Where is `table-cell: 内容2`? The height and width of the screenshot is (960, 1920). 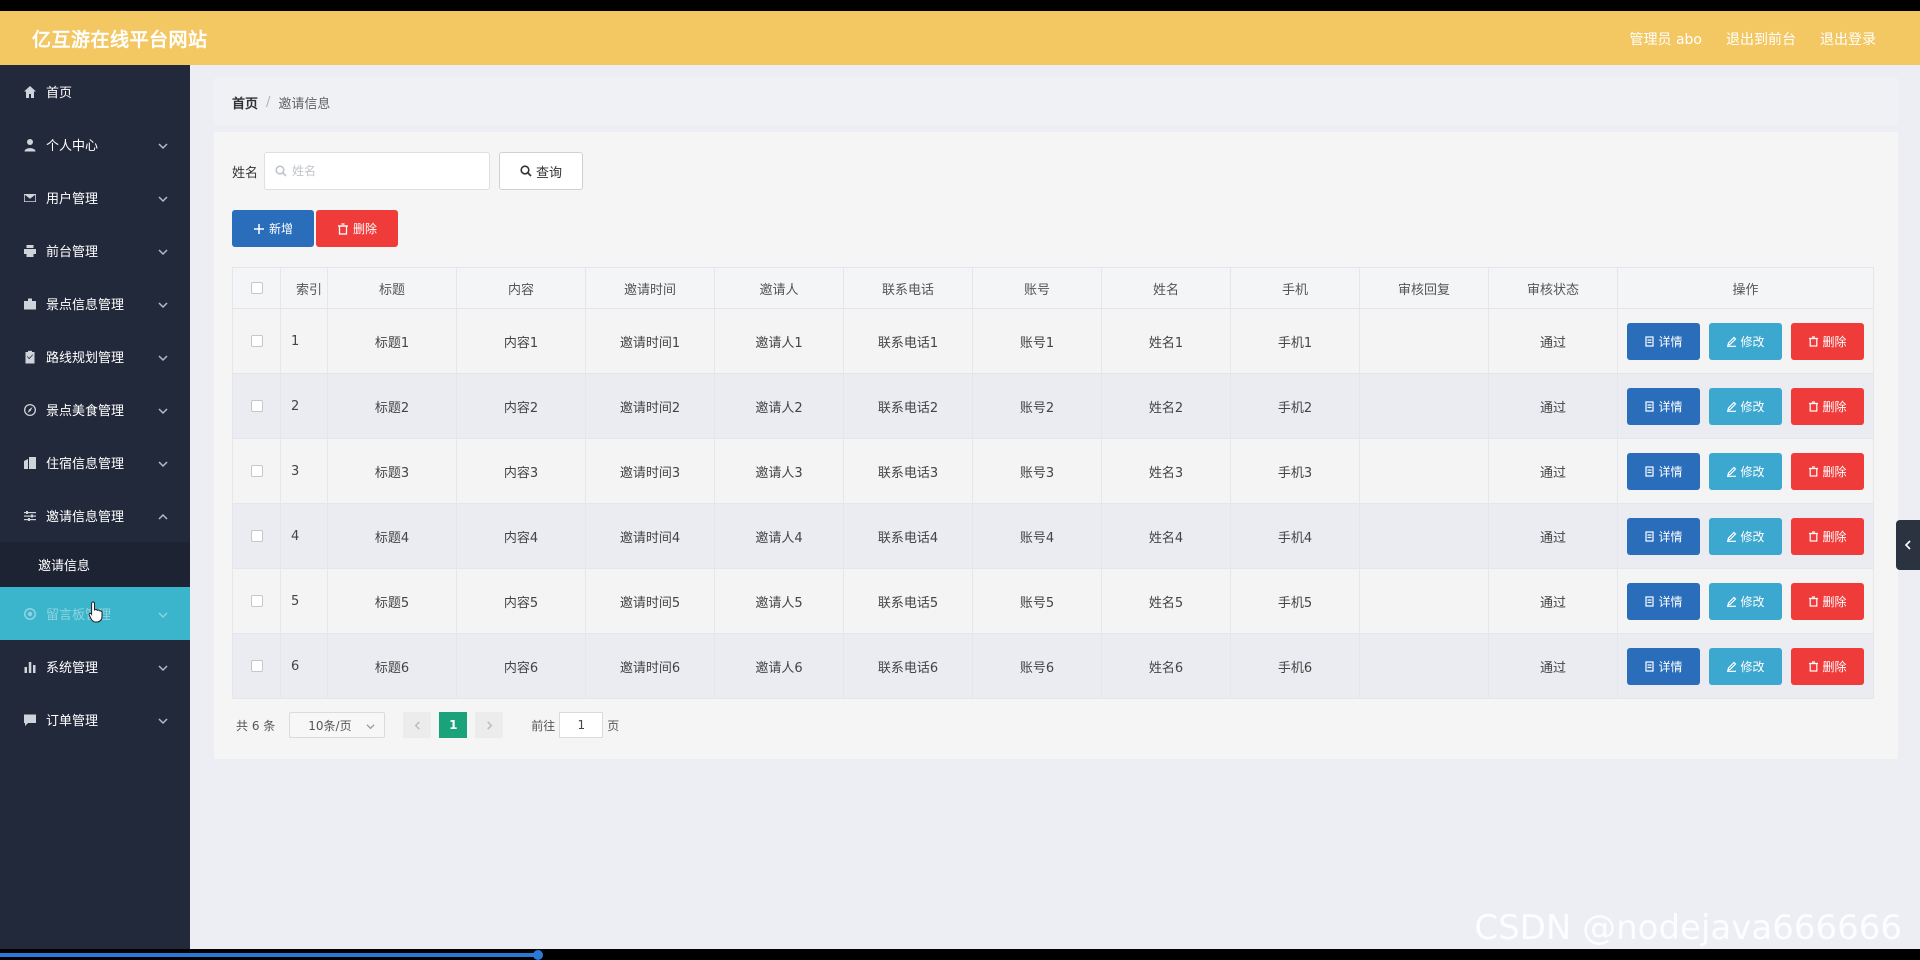
table-cell: 内容2 is located at coordinates (521, 406).